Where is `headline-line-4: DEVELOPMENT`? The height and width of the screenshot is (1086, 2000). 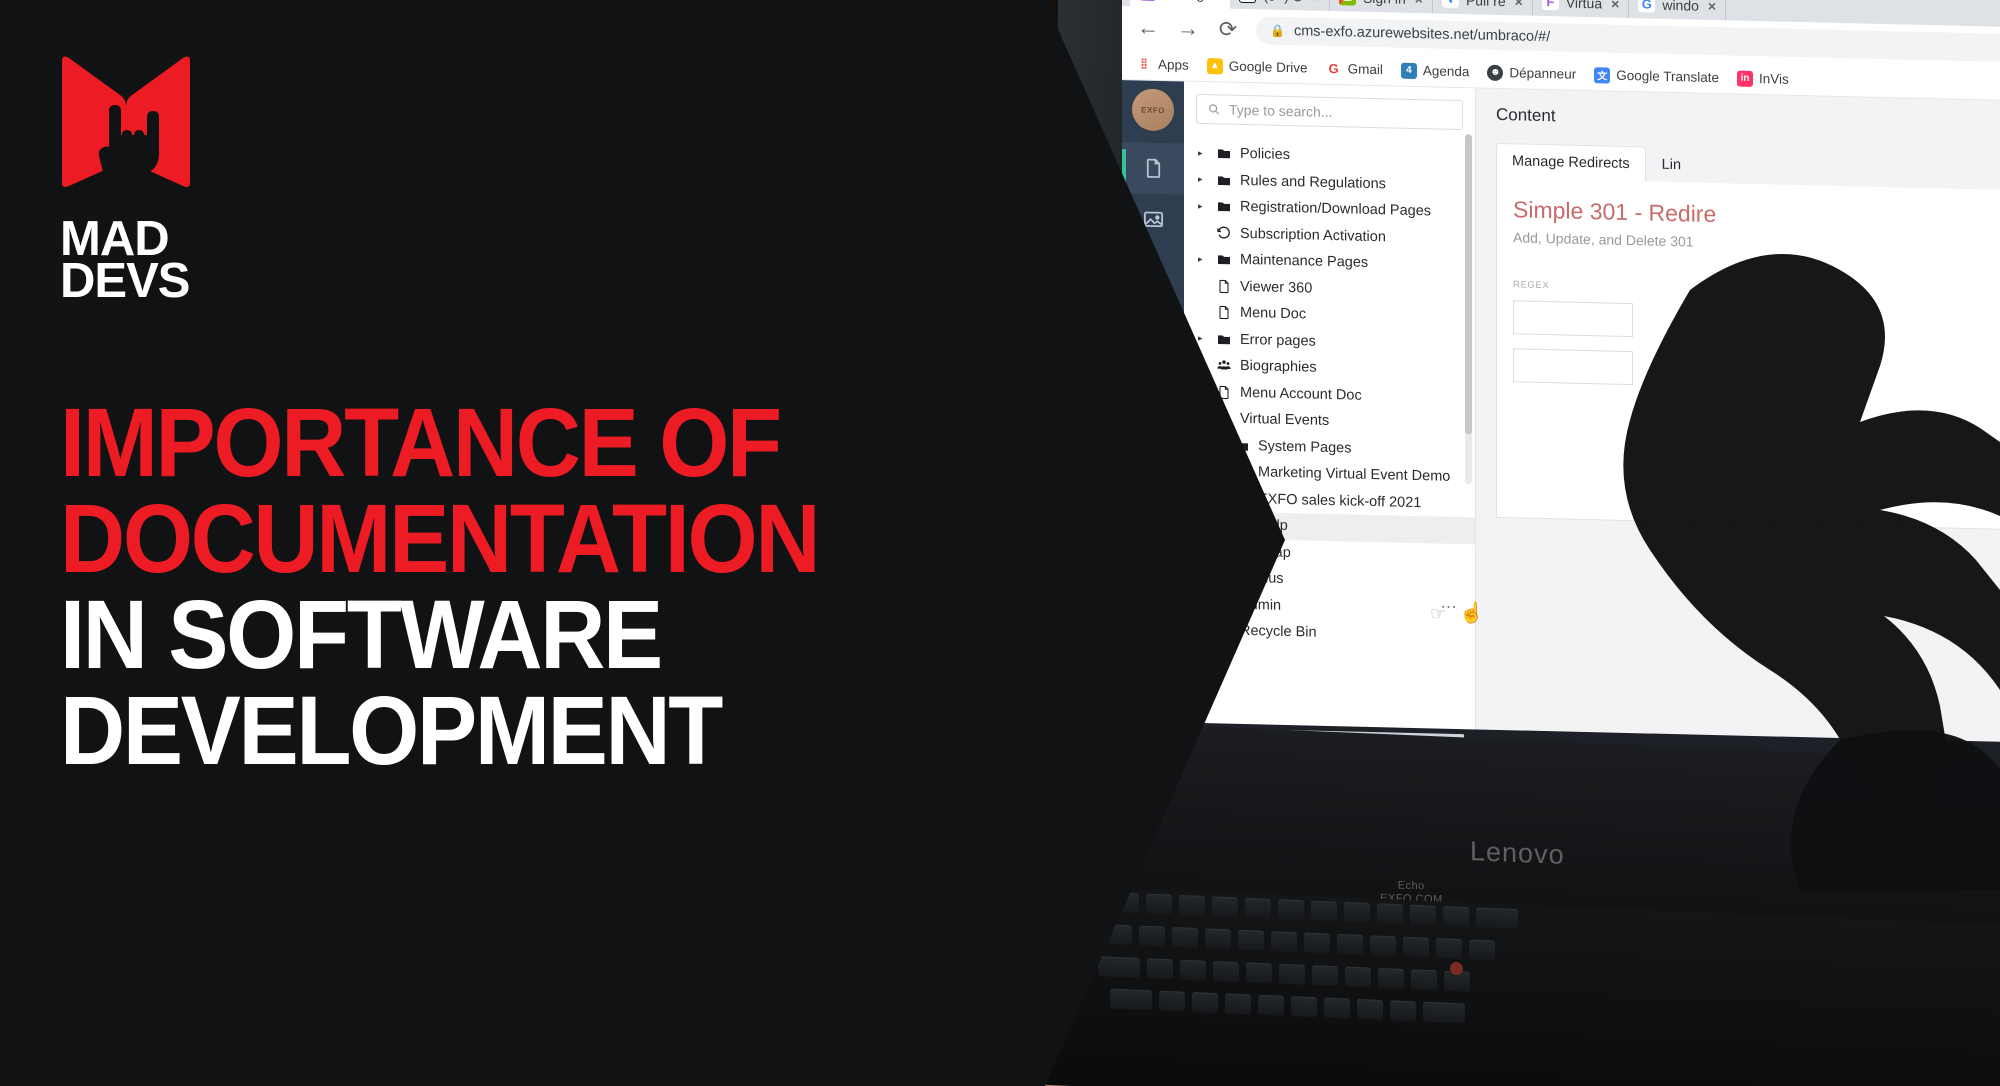 headline-line-4: DEVELOPMENT is located at coordinates (391, 731).